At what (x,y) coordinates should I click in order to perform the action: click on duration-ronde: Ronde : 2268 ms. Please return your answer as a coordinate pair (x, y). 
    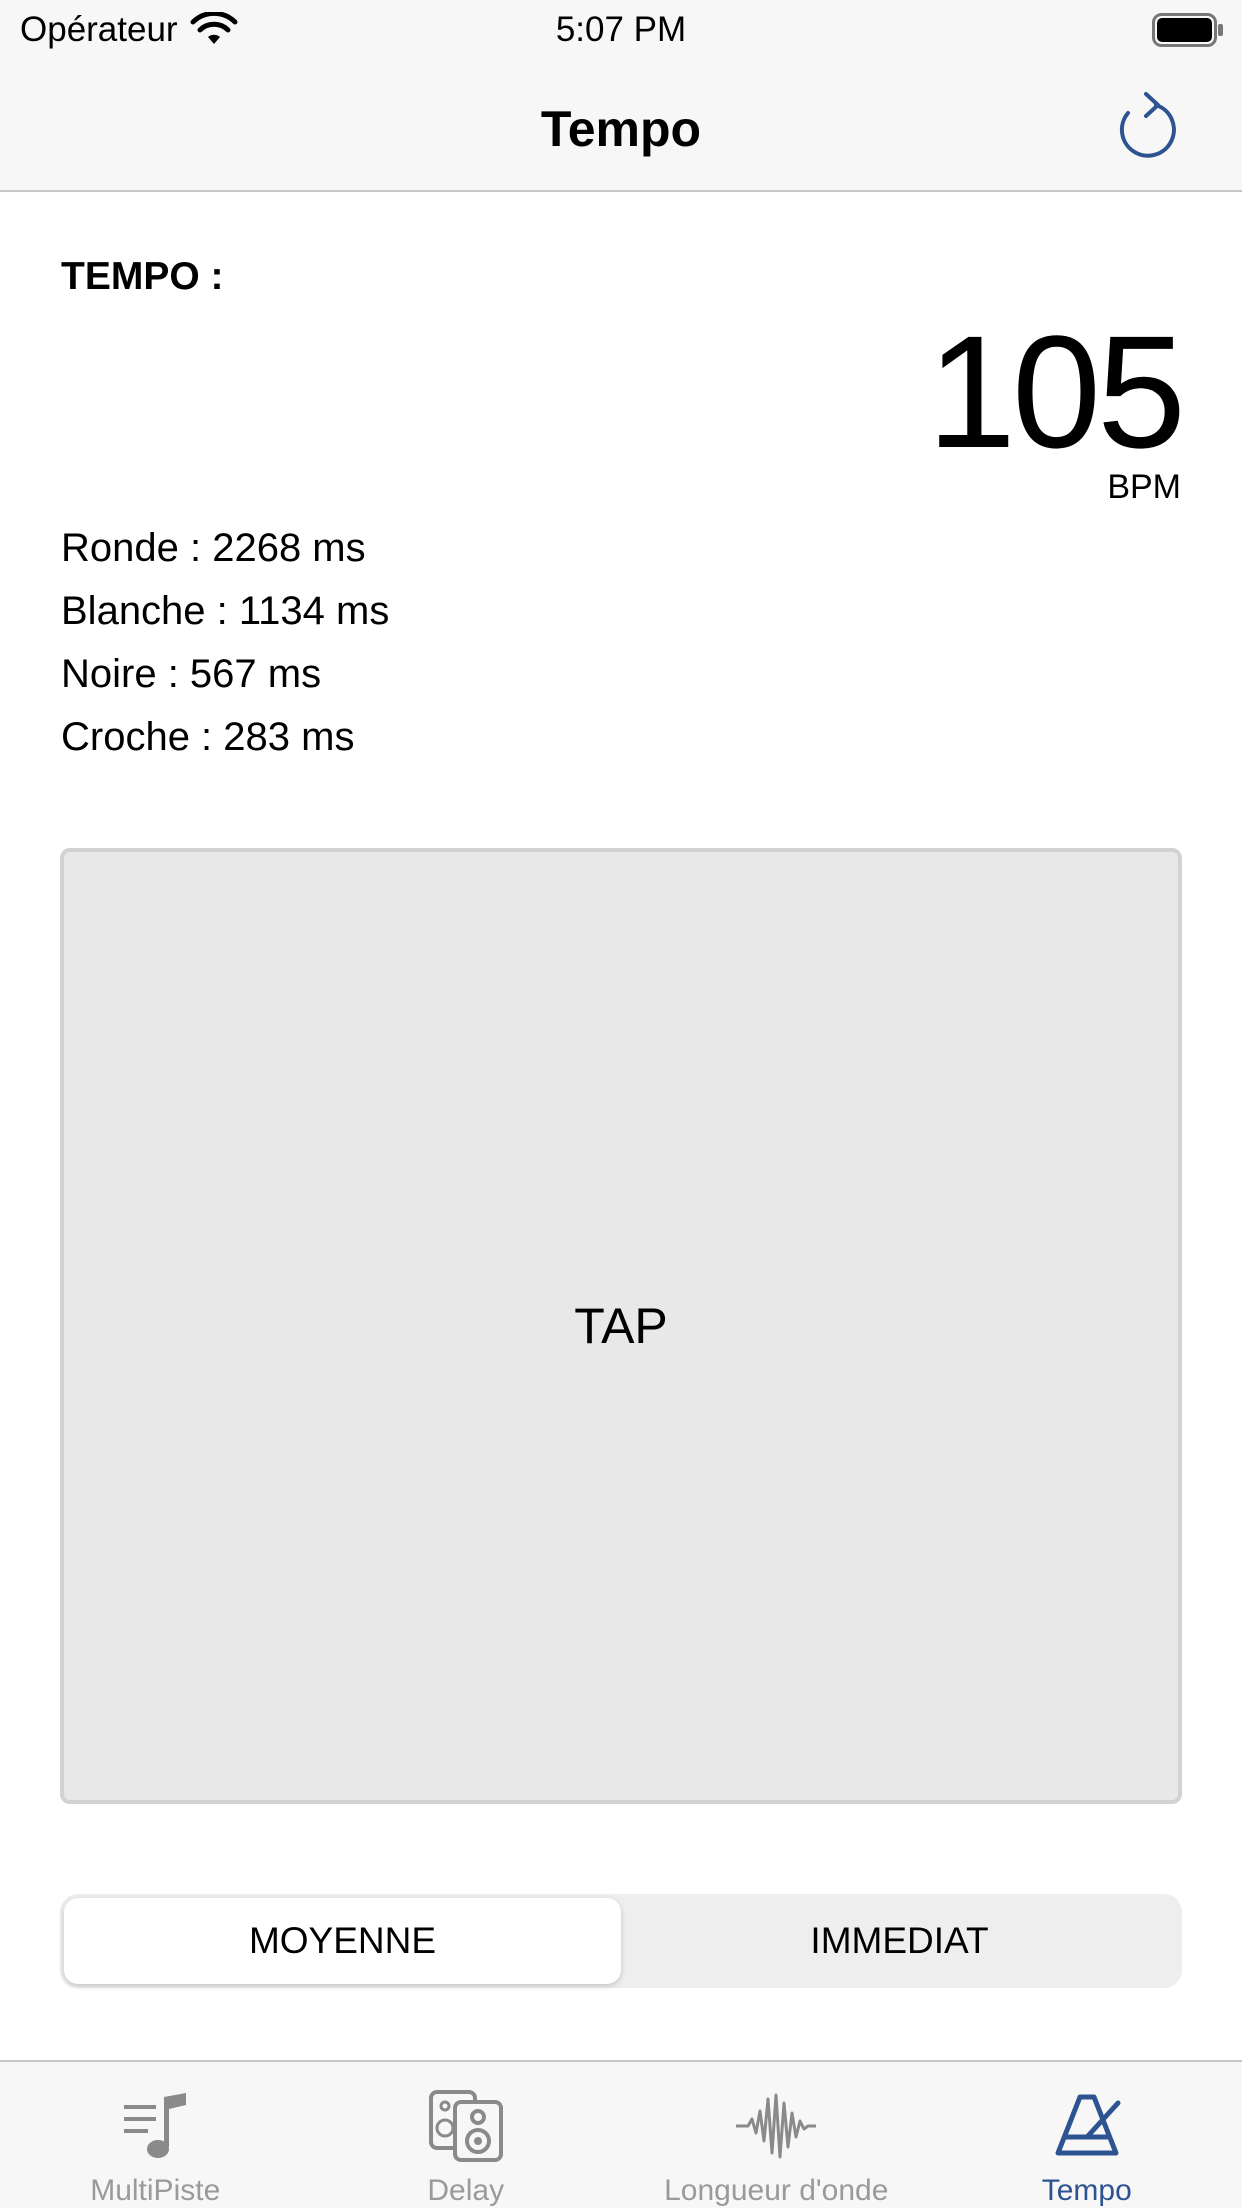
    Looking at the image, I should click on (213, 548).